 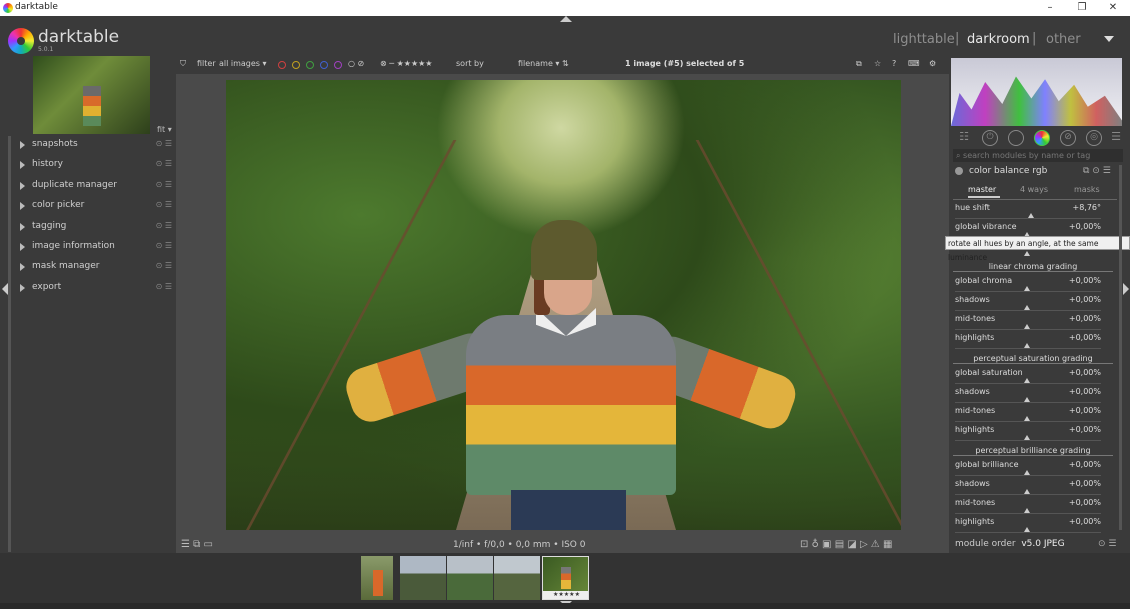 What do you see at coordinates (960, 155) in the screenshot?
I see `search-icon: ⌕` at bounding box center [960, 155].